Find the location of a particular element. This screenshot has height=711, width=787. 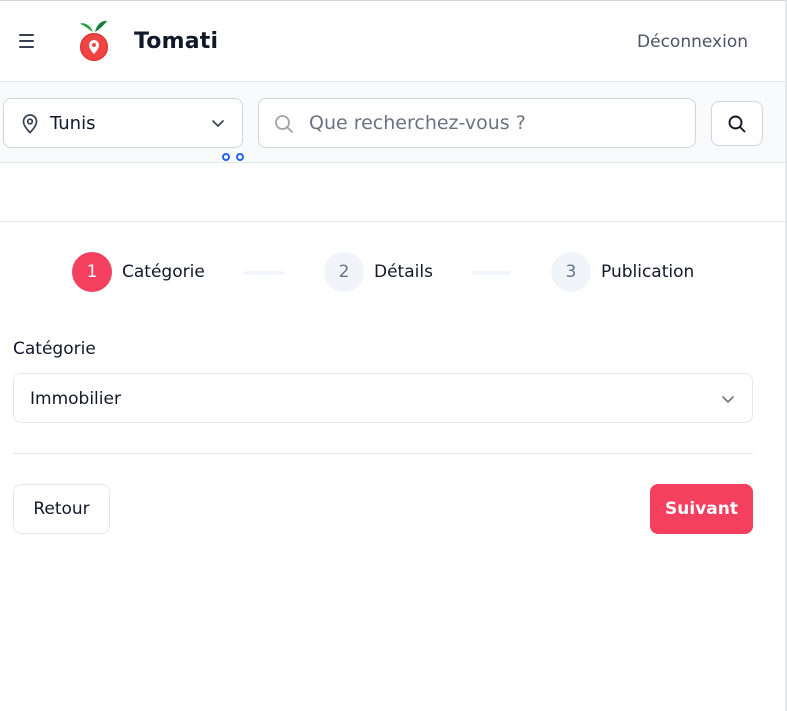

search-bar: Tunis is located at coordinates (392, 122).